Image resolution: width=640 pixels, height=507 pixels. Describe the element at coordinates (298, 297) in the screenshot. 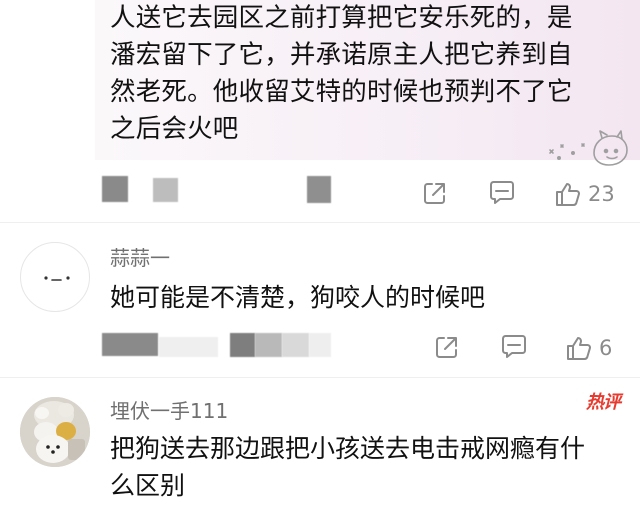

I see `comment-text: 她可能是不清楚，狗咬人的时候吧` at that location.